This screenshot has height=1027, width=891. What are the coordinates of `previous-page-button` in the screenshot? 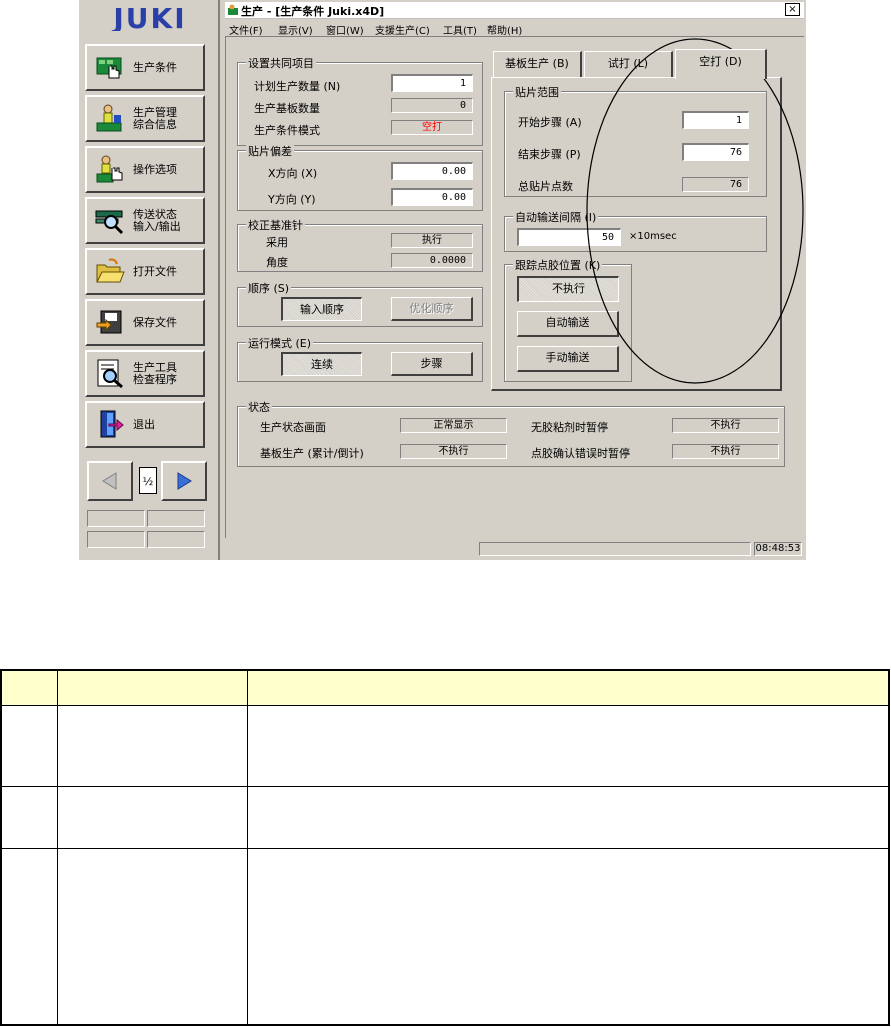 It's located at (110, 481).